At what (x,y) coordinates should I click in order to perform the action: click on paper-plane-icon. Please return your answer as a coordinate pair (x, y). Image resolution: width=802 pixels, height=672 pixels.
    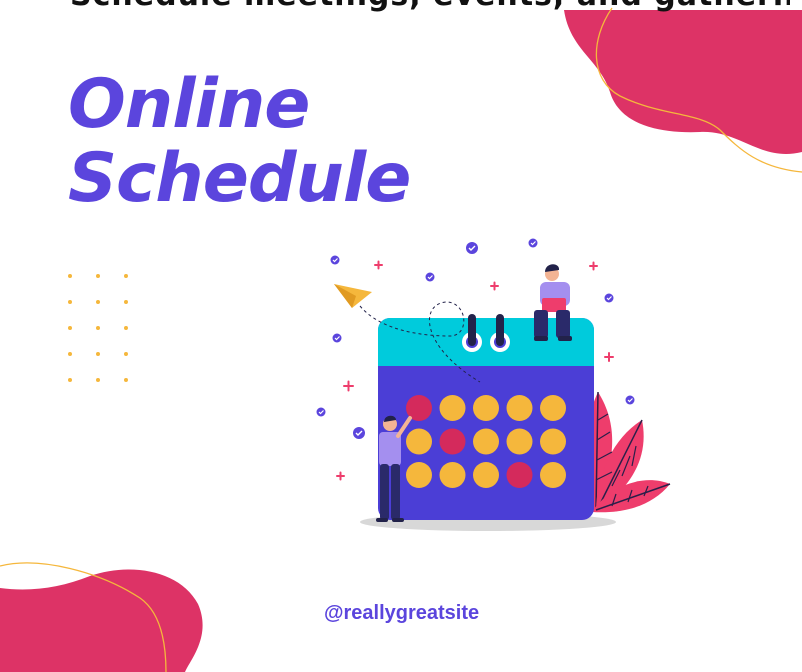
    Looking at the image, I should click on (353, 296).